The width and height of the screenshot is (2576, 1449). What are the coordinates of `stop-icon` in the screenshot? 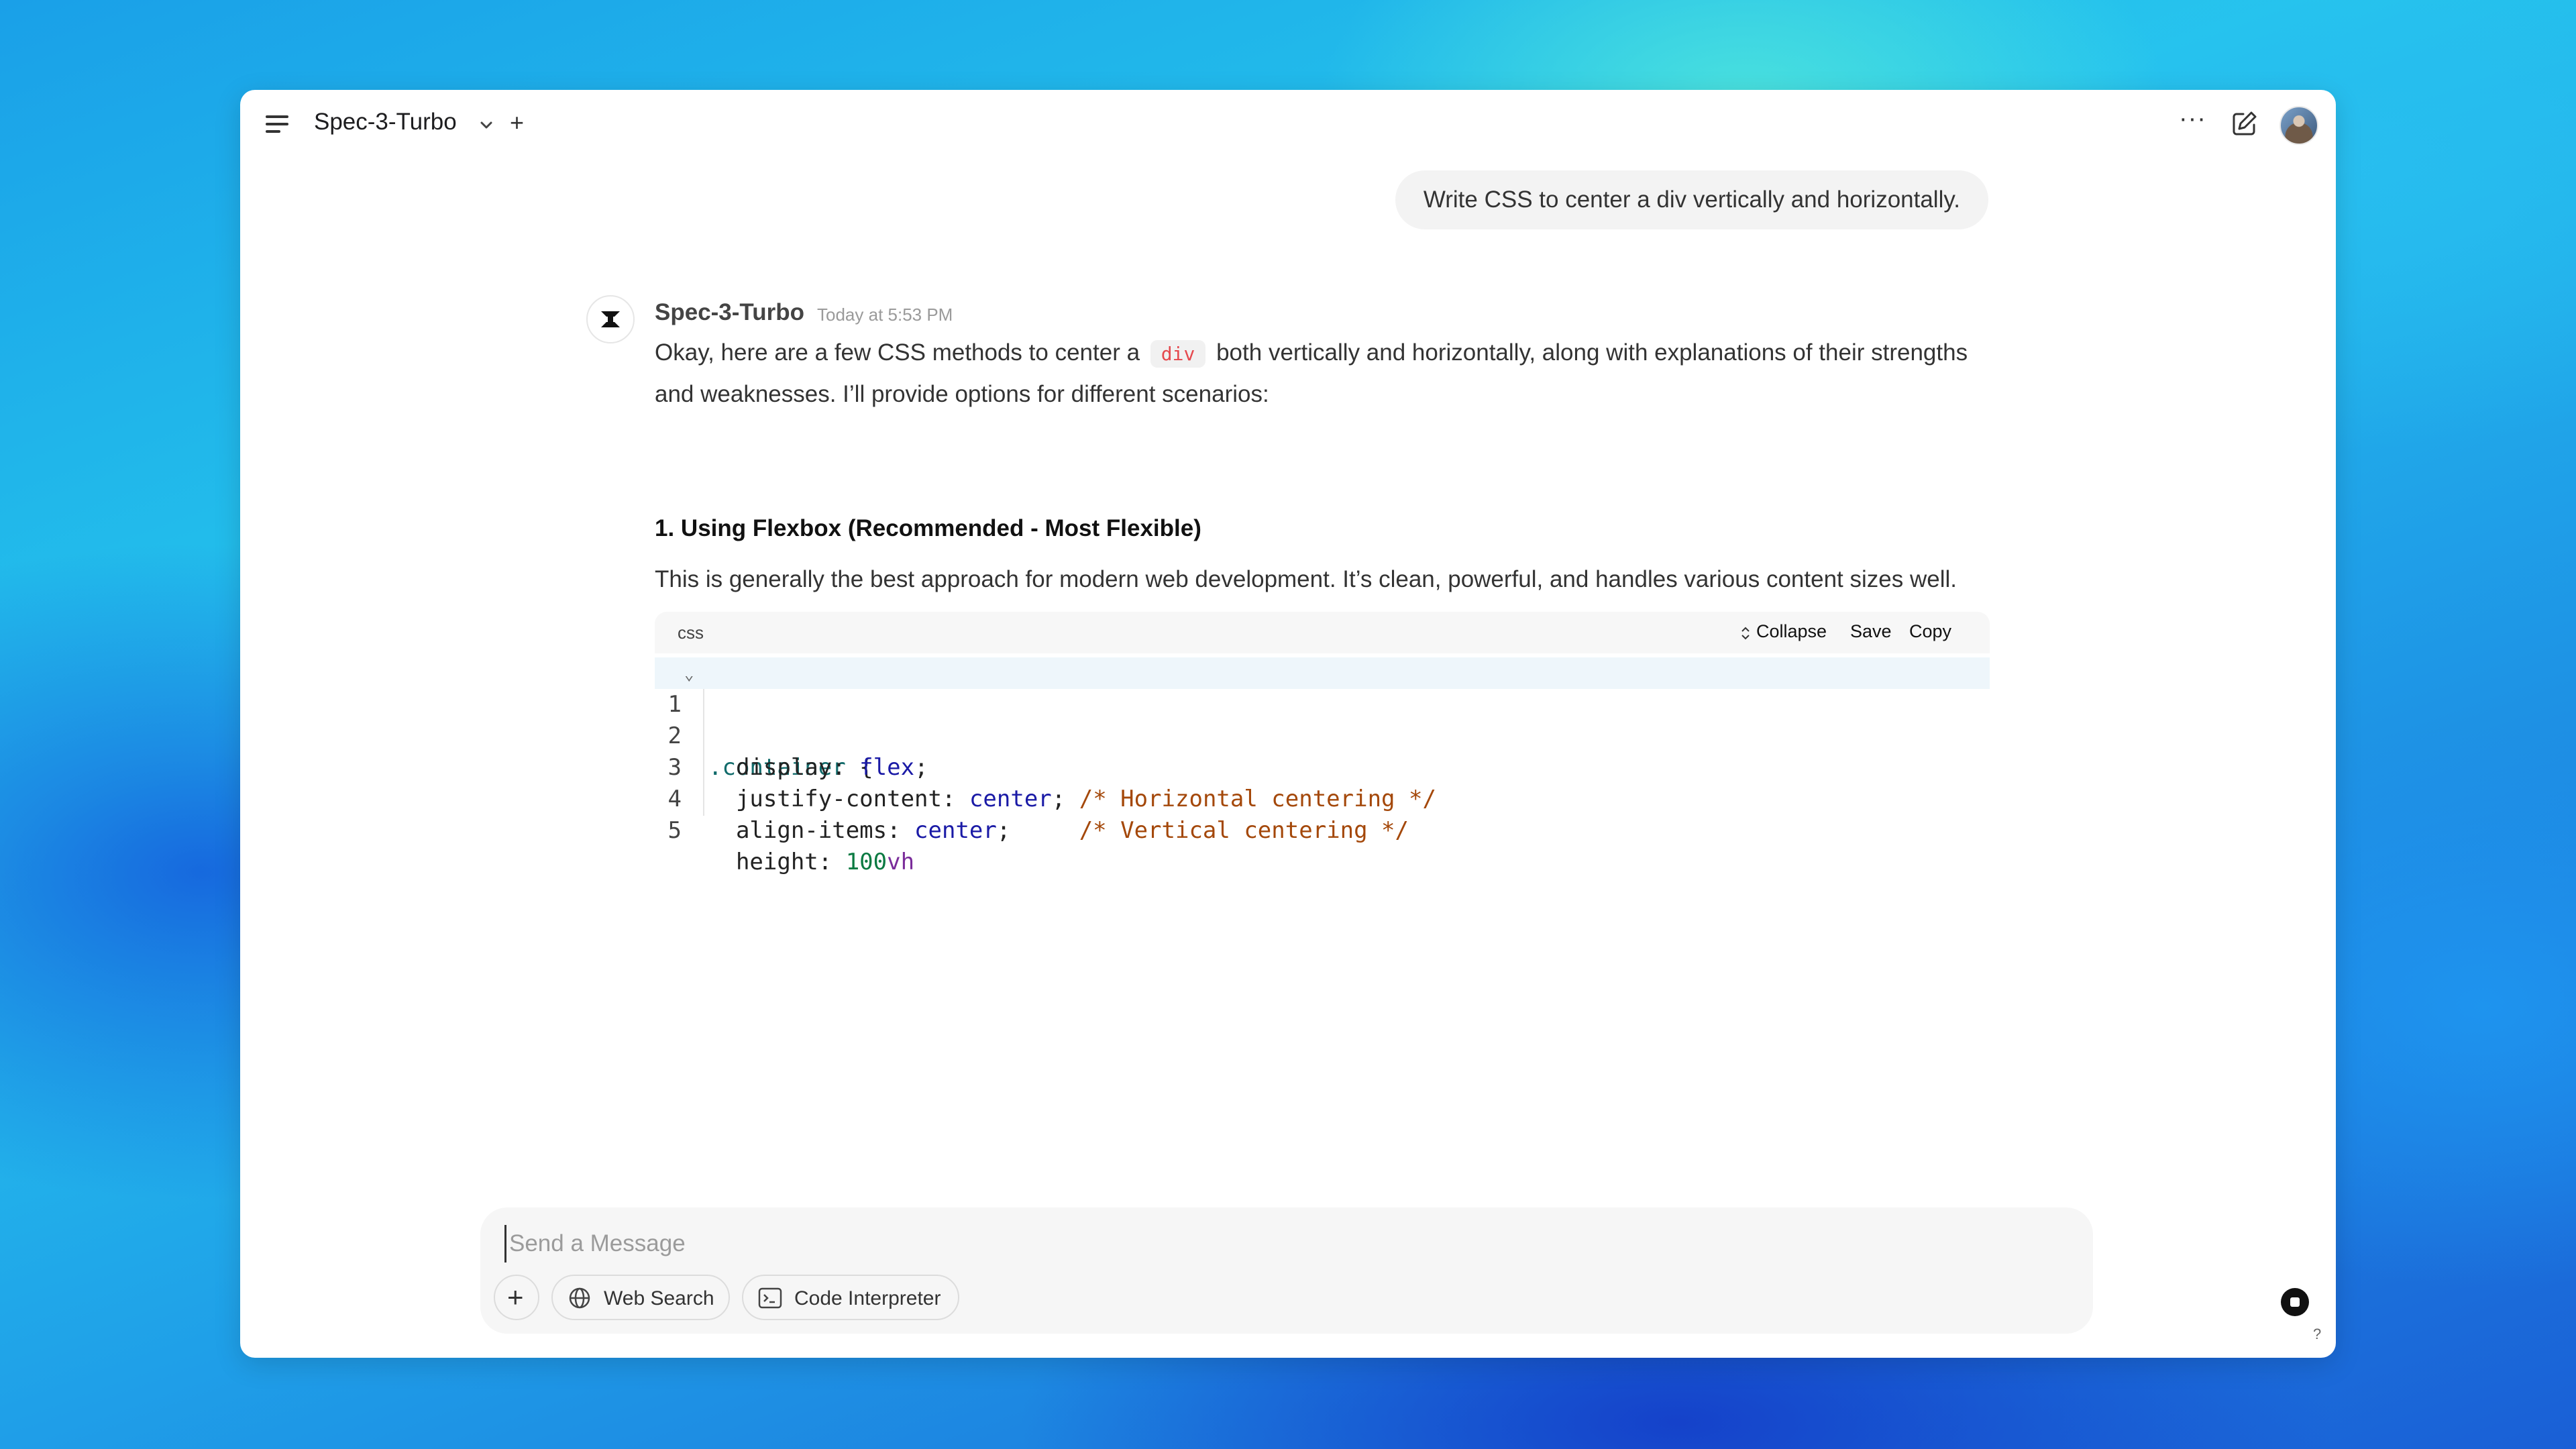 It's located at (2295, 1302).